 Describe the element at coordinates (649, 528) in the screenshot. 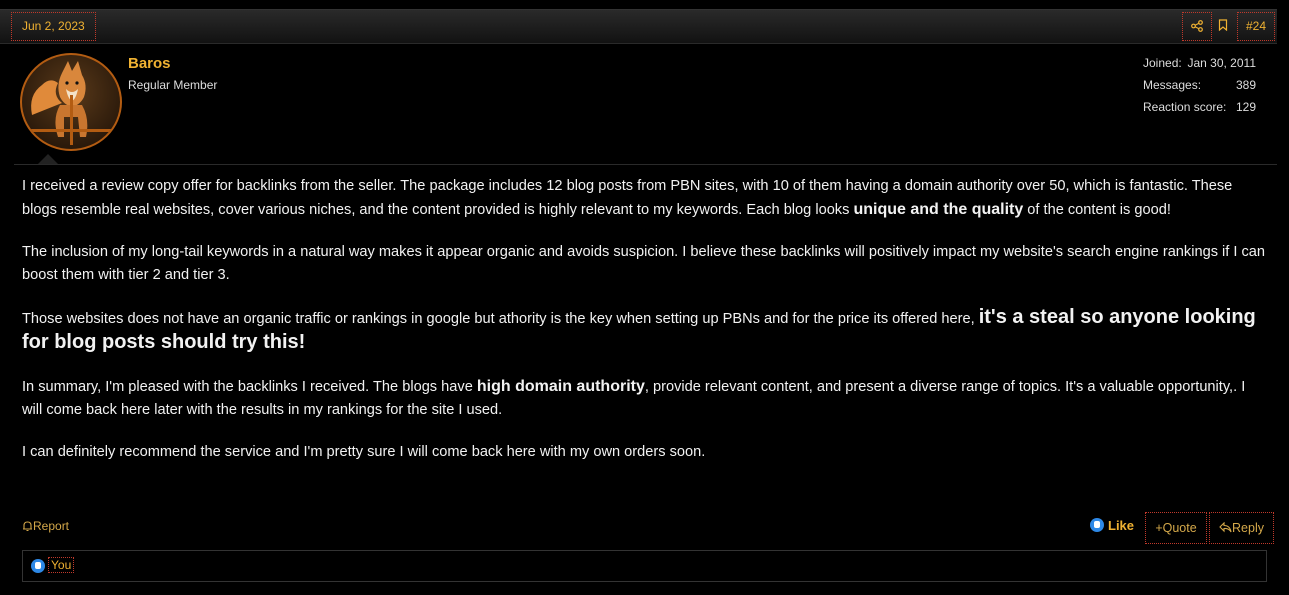

I see `post-actions: Report Like +Quote Reply` at that location.